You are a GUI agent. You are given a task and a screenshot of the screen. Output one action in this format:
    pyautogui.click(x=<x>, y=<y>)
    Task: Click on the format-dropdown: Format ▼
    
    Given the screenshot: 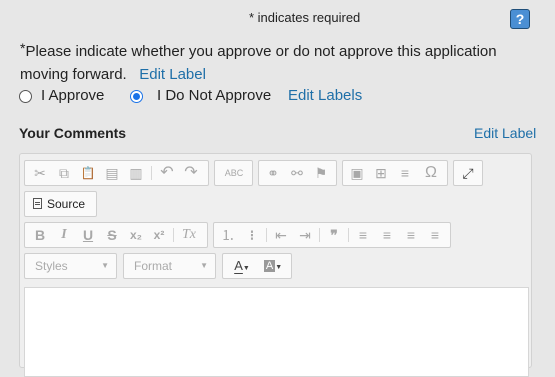 What is the action you would take?
    pyautogui.click(x=169, y=266)
    